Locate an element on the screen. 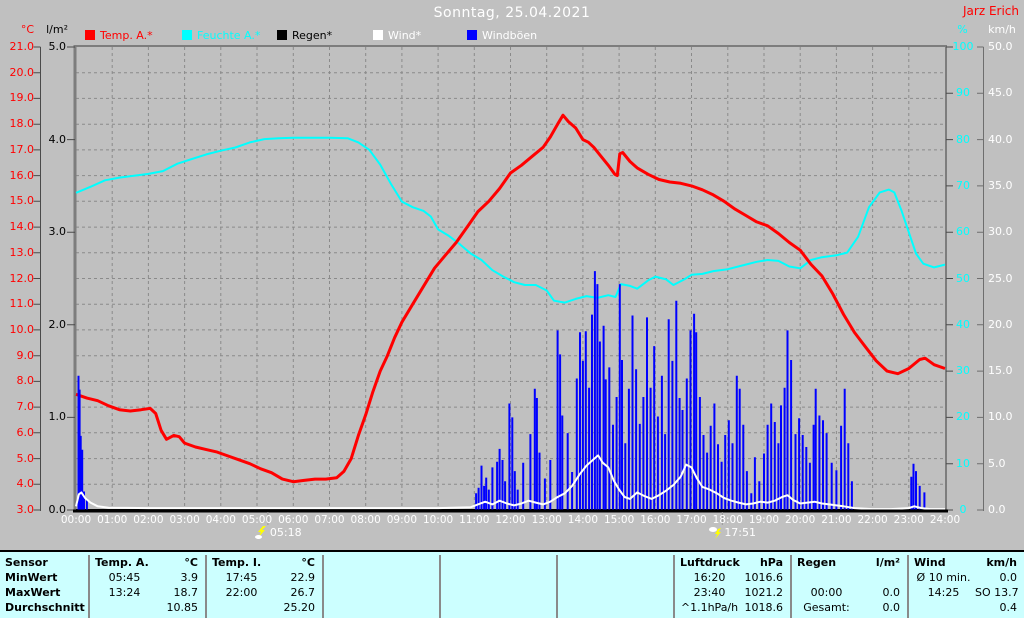  legend-item-wind: Wind* is located at coordinates (397, 35).